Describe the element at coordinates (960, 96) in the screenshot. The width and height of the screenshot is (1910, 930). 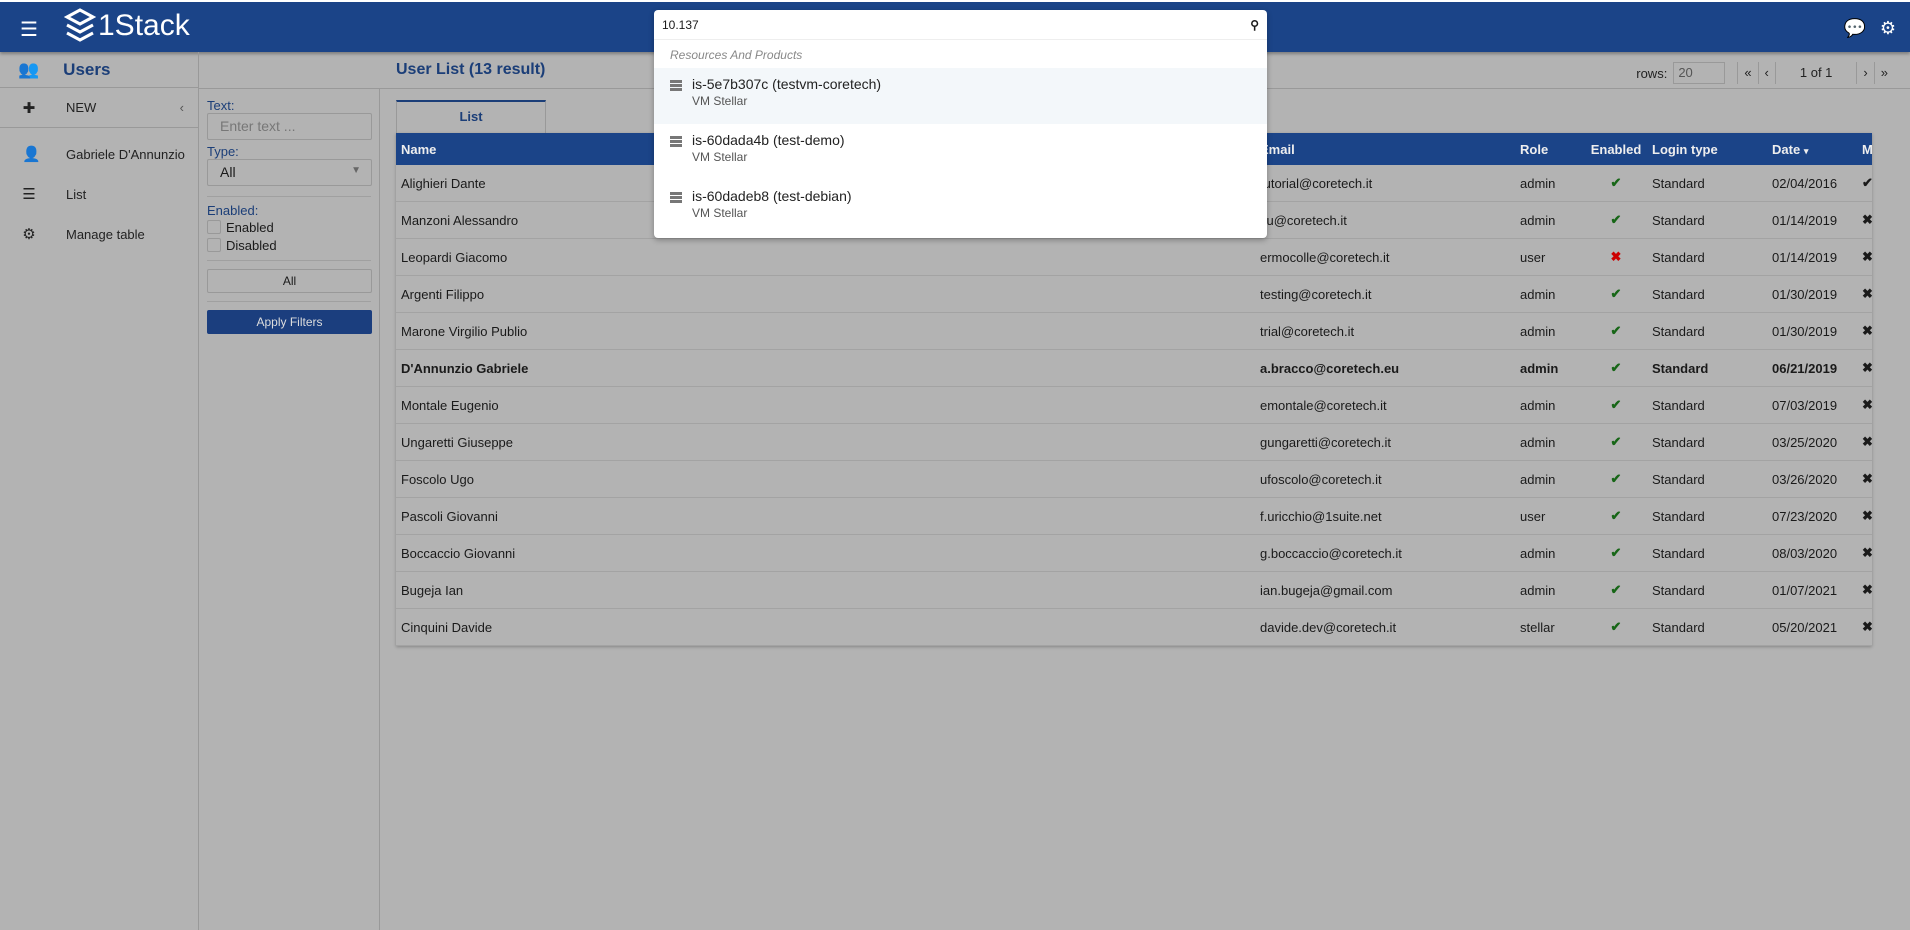
I see `search-result-item: is-5e7b307c (testvm-coretech) VM Stellar` at that location.